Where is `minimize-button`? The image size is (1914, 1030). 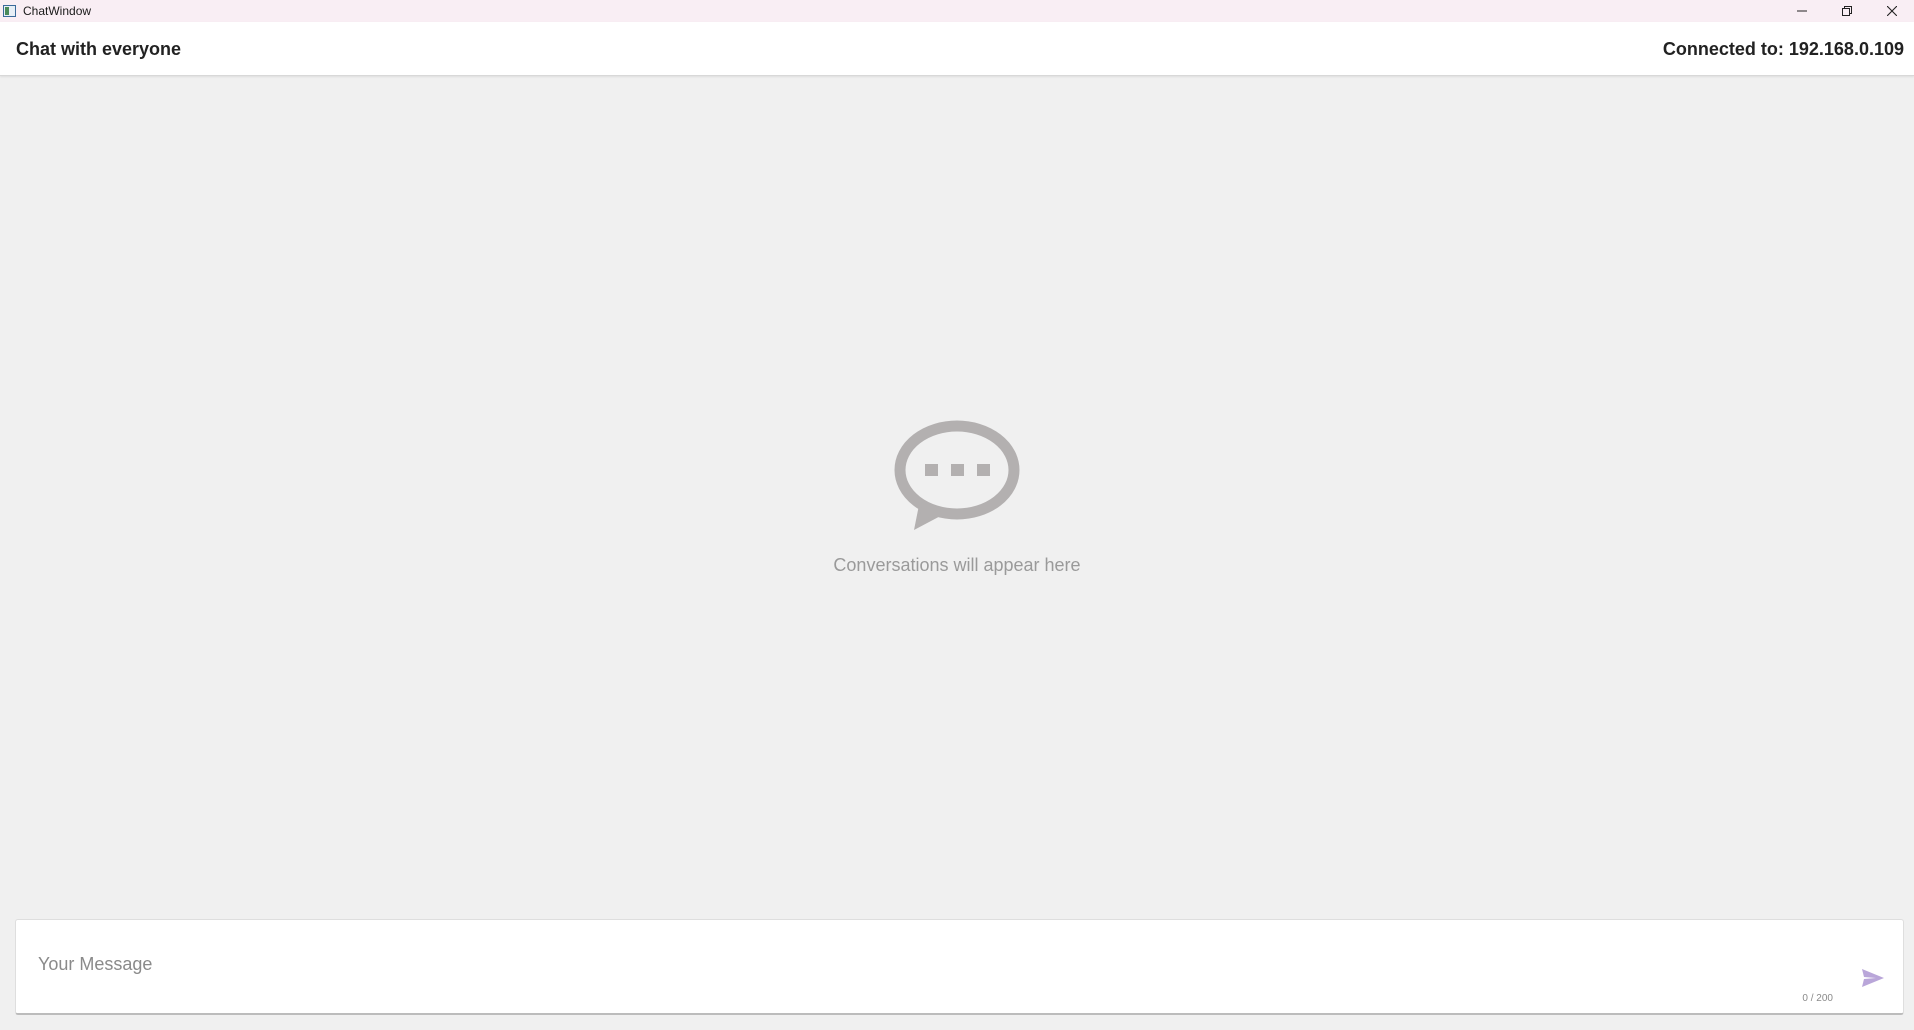 minimize-button is located at coordinates (1801, 11).